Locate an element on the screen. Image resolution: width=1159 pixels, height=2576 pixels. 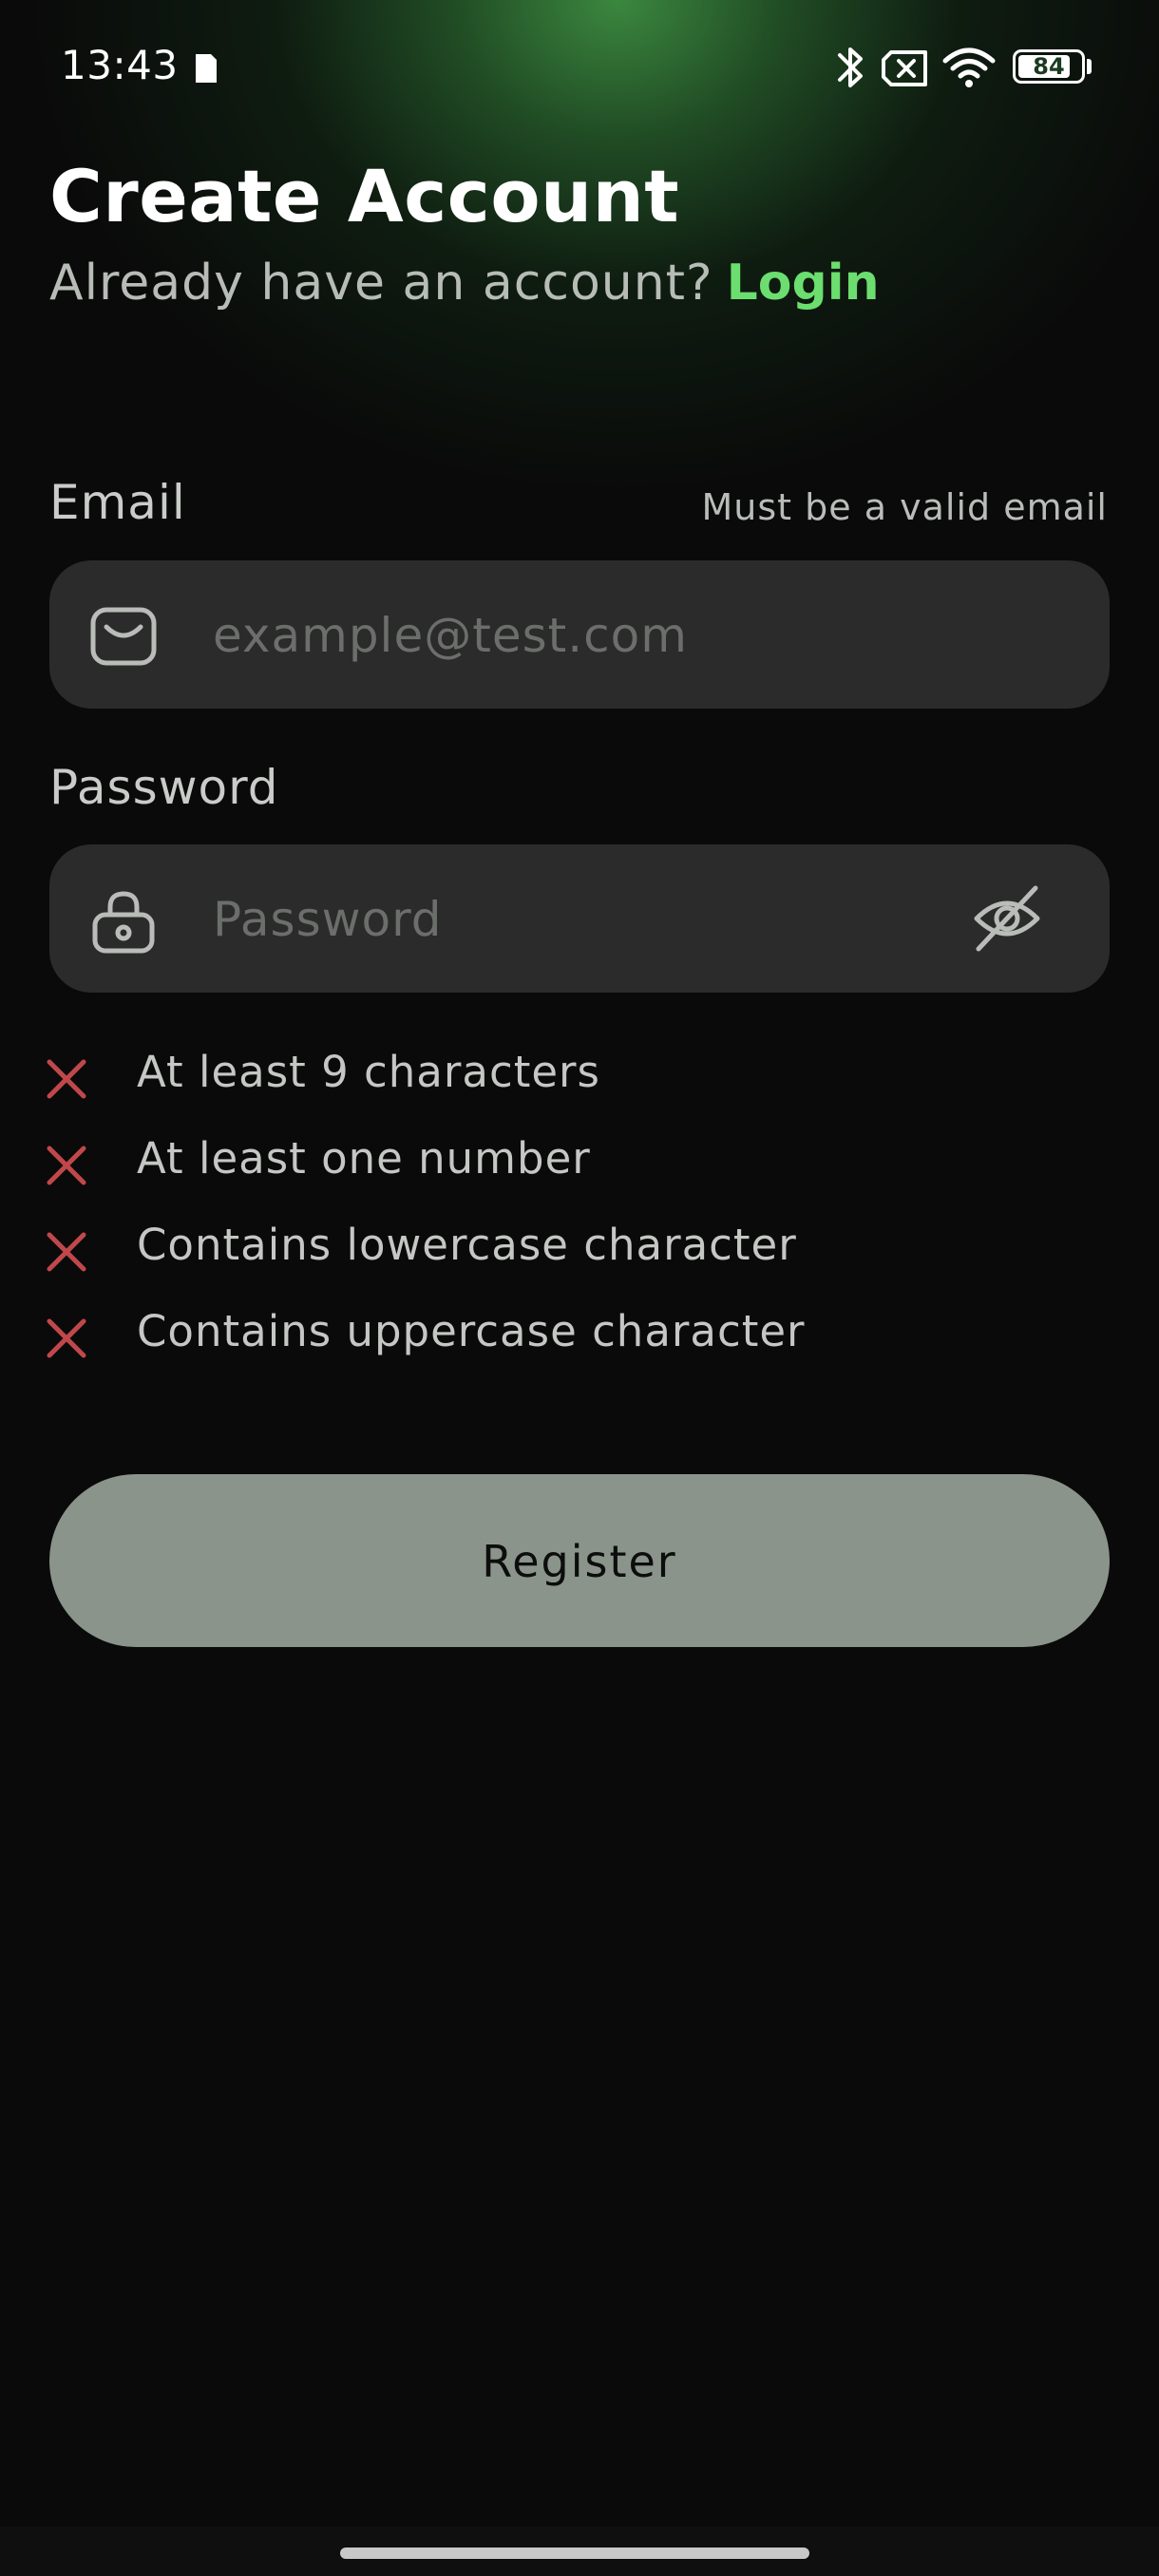
email-hint: Must be a valid email is located at coordinates (904, 507).